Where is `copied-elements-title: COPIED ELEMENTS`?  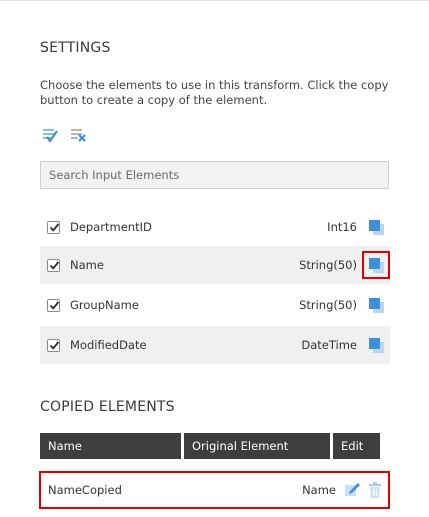 copied-elements-title: COPIED ELEMENTS is located at coordinates (107, 407).